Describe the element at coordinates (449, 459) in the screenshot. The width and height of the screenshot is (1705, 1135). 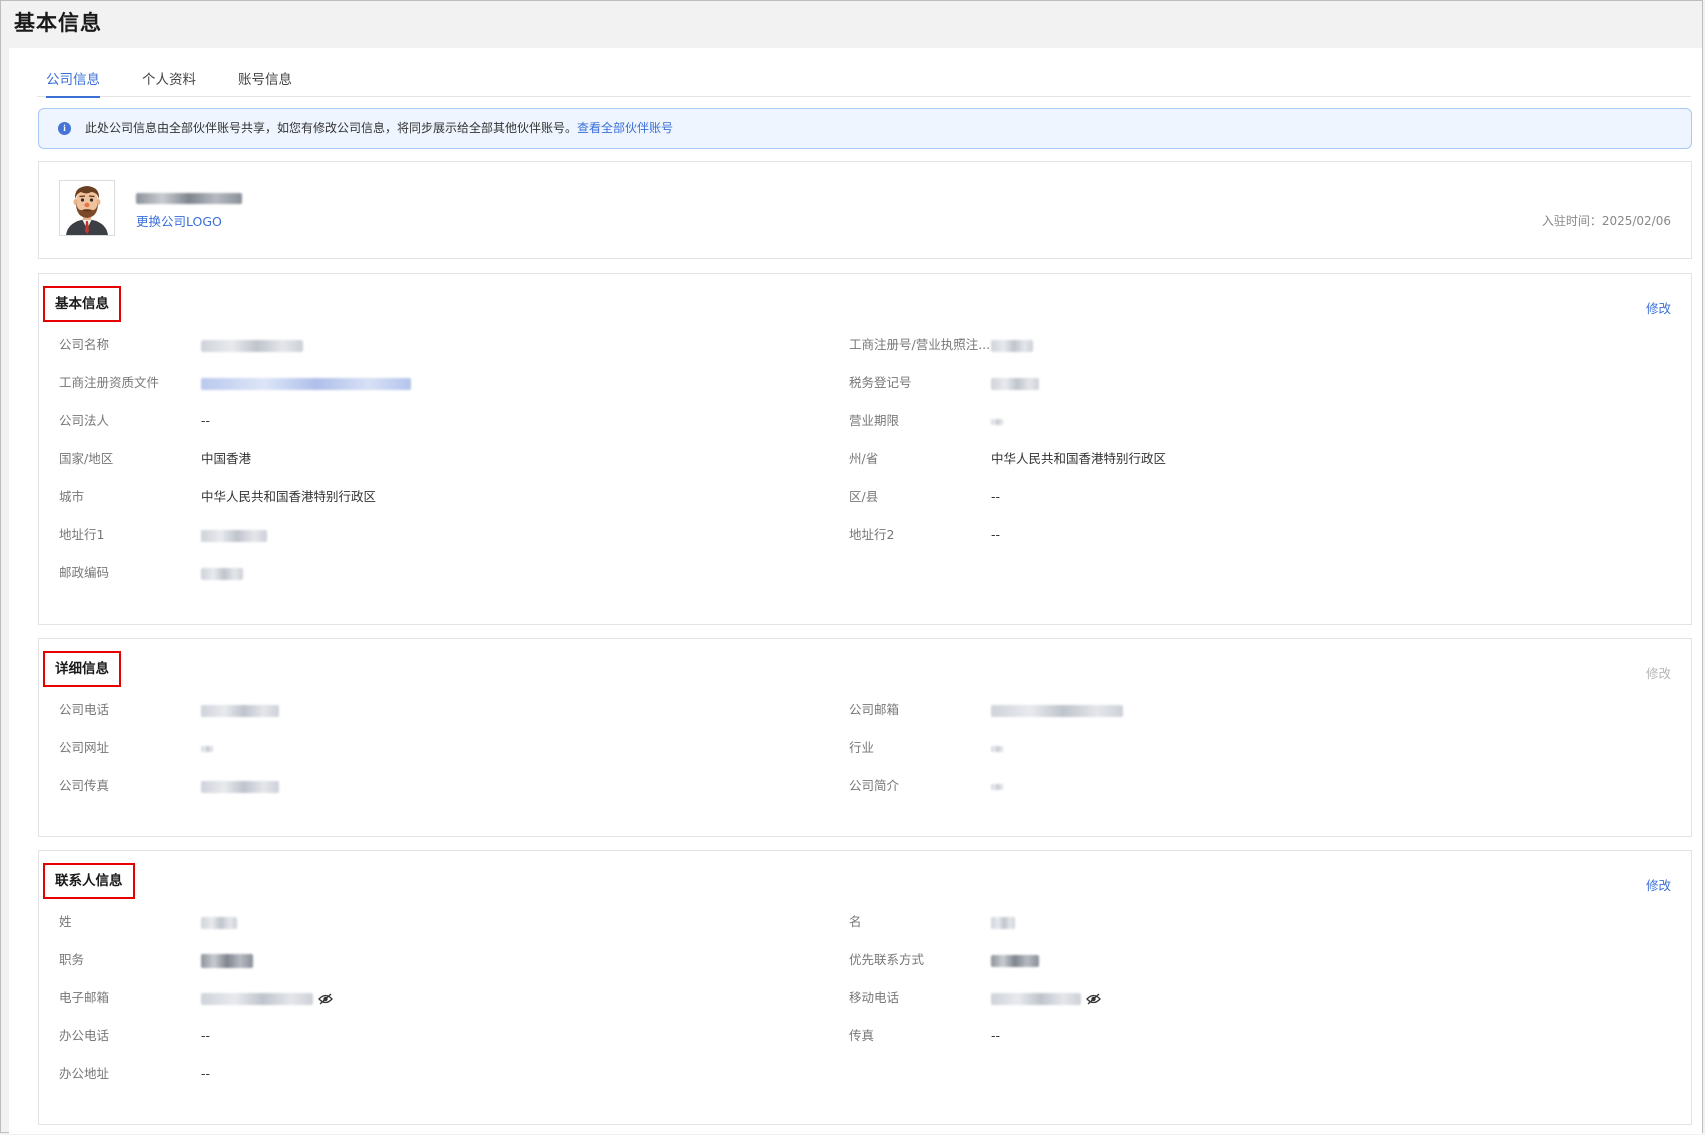
I see `field-country: 国家/地区 中国香港` at that location.